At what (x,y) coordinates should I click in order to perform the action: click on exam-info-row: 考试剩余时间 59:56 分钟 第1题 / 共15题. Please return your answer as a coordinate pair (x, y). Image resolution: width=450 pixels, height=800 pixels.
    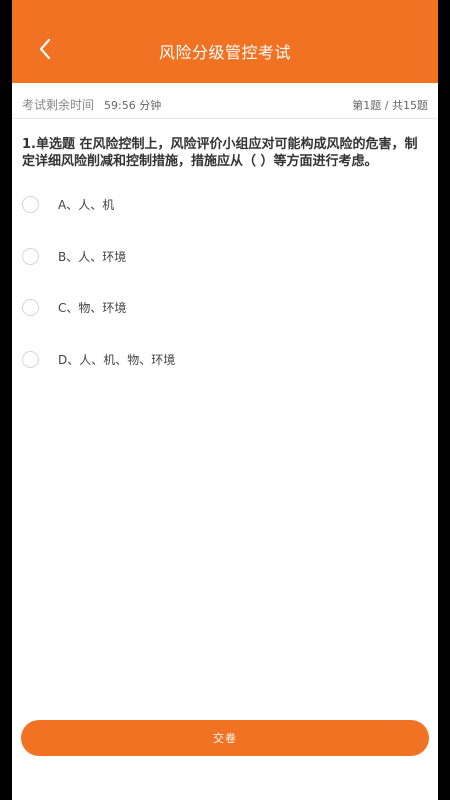
    Looking at the image, I should click on (225, 104).